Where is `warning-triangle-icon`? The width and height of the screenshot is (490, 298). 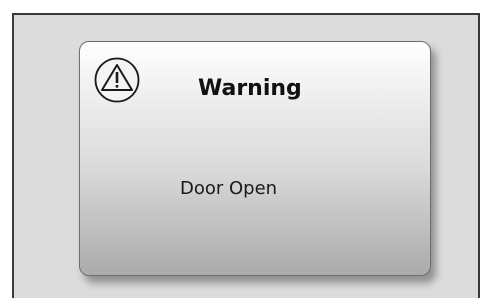
warning-triangle-icon is located at coordinates (117, 80).